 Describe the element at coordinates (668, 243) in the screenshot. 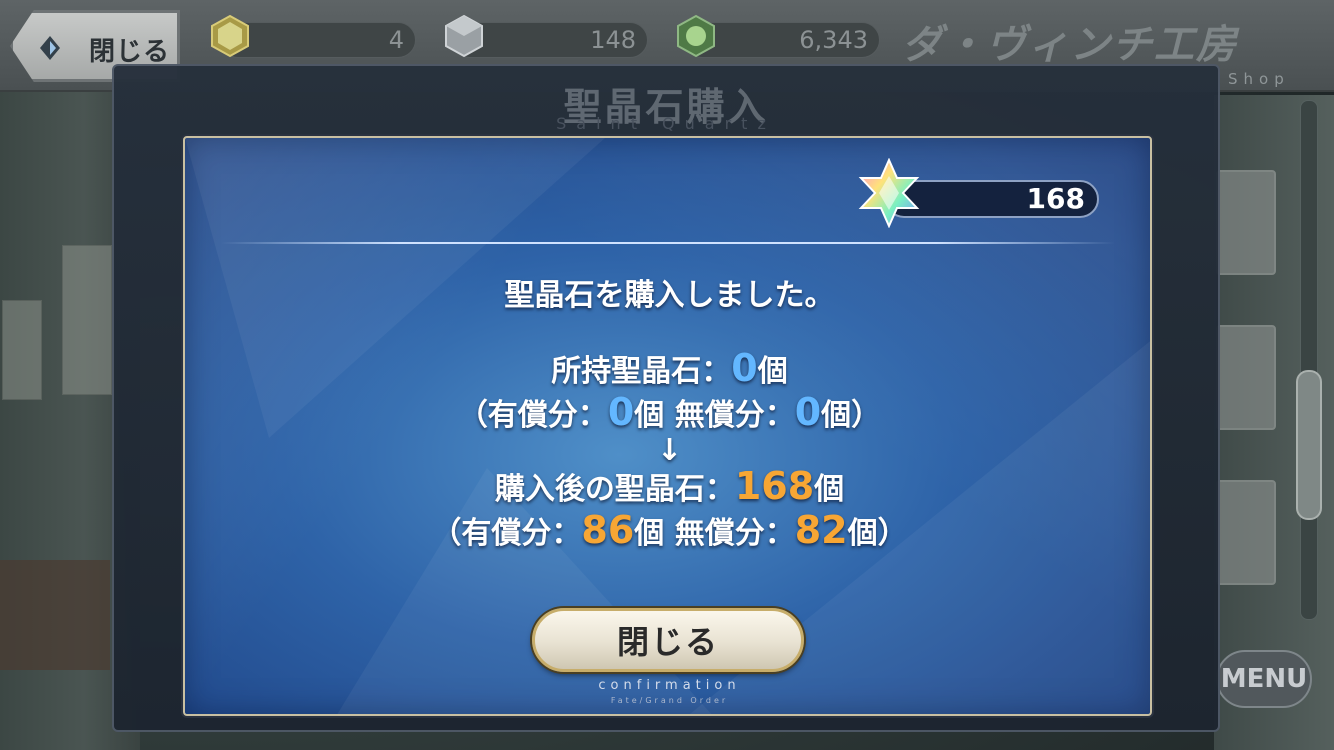

I see `header-divider` at that location.